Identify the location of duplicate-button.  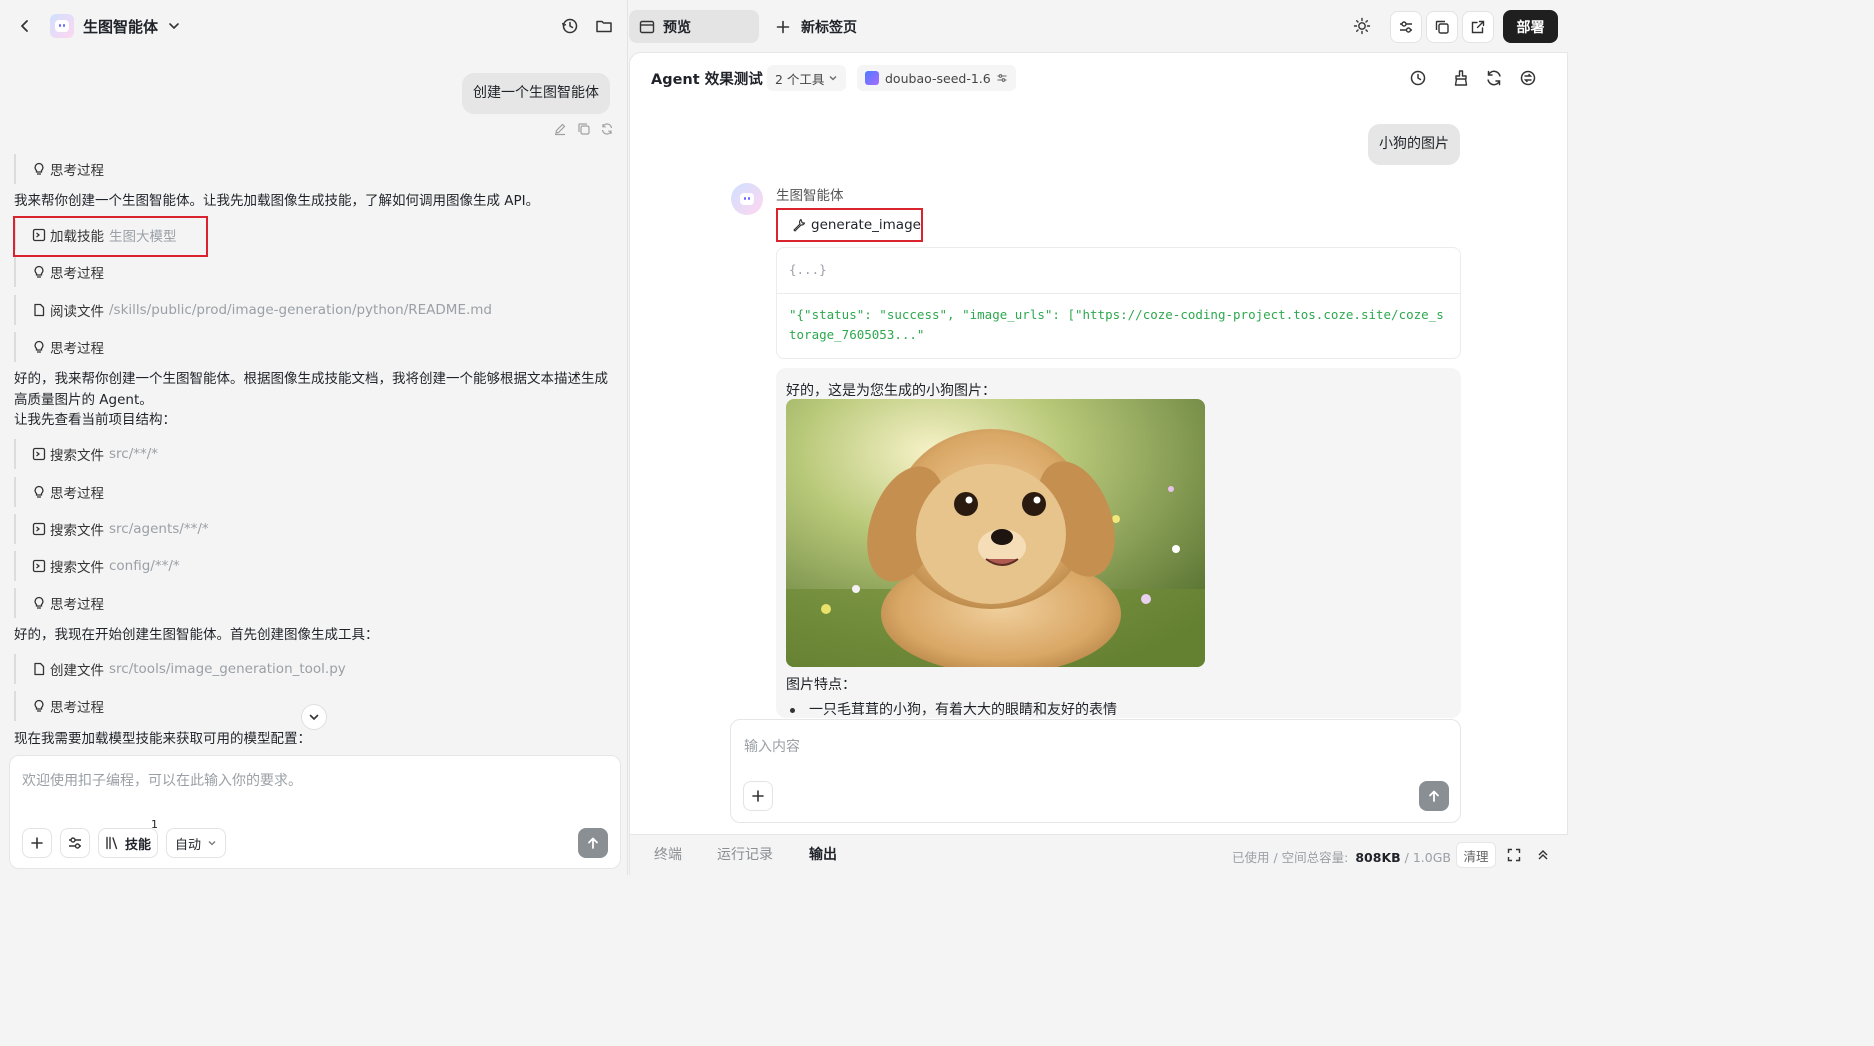
(1442, 27).